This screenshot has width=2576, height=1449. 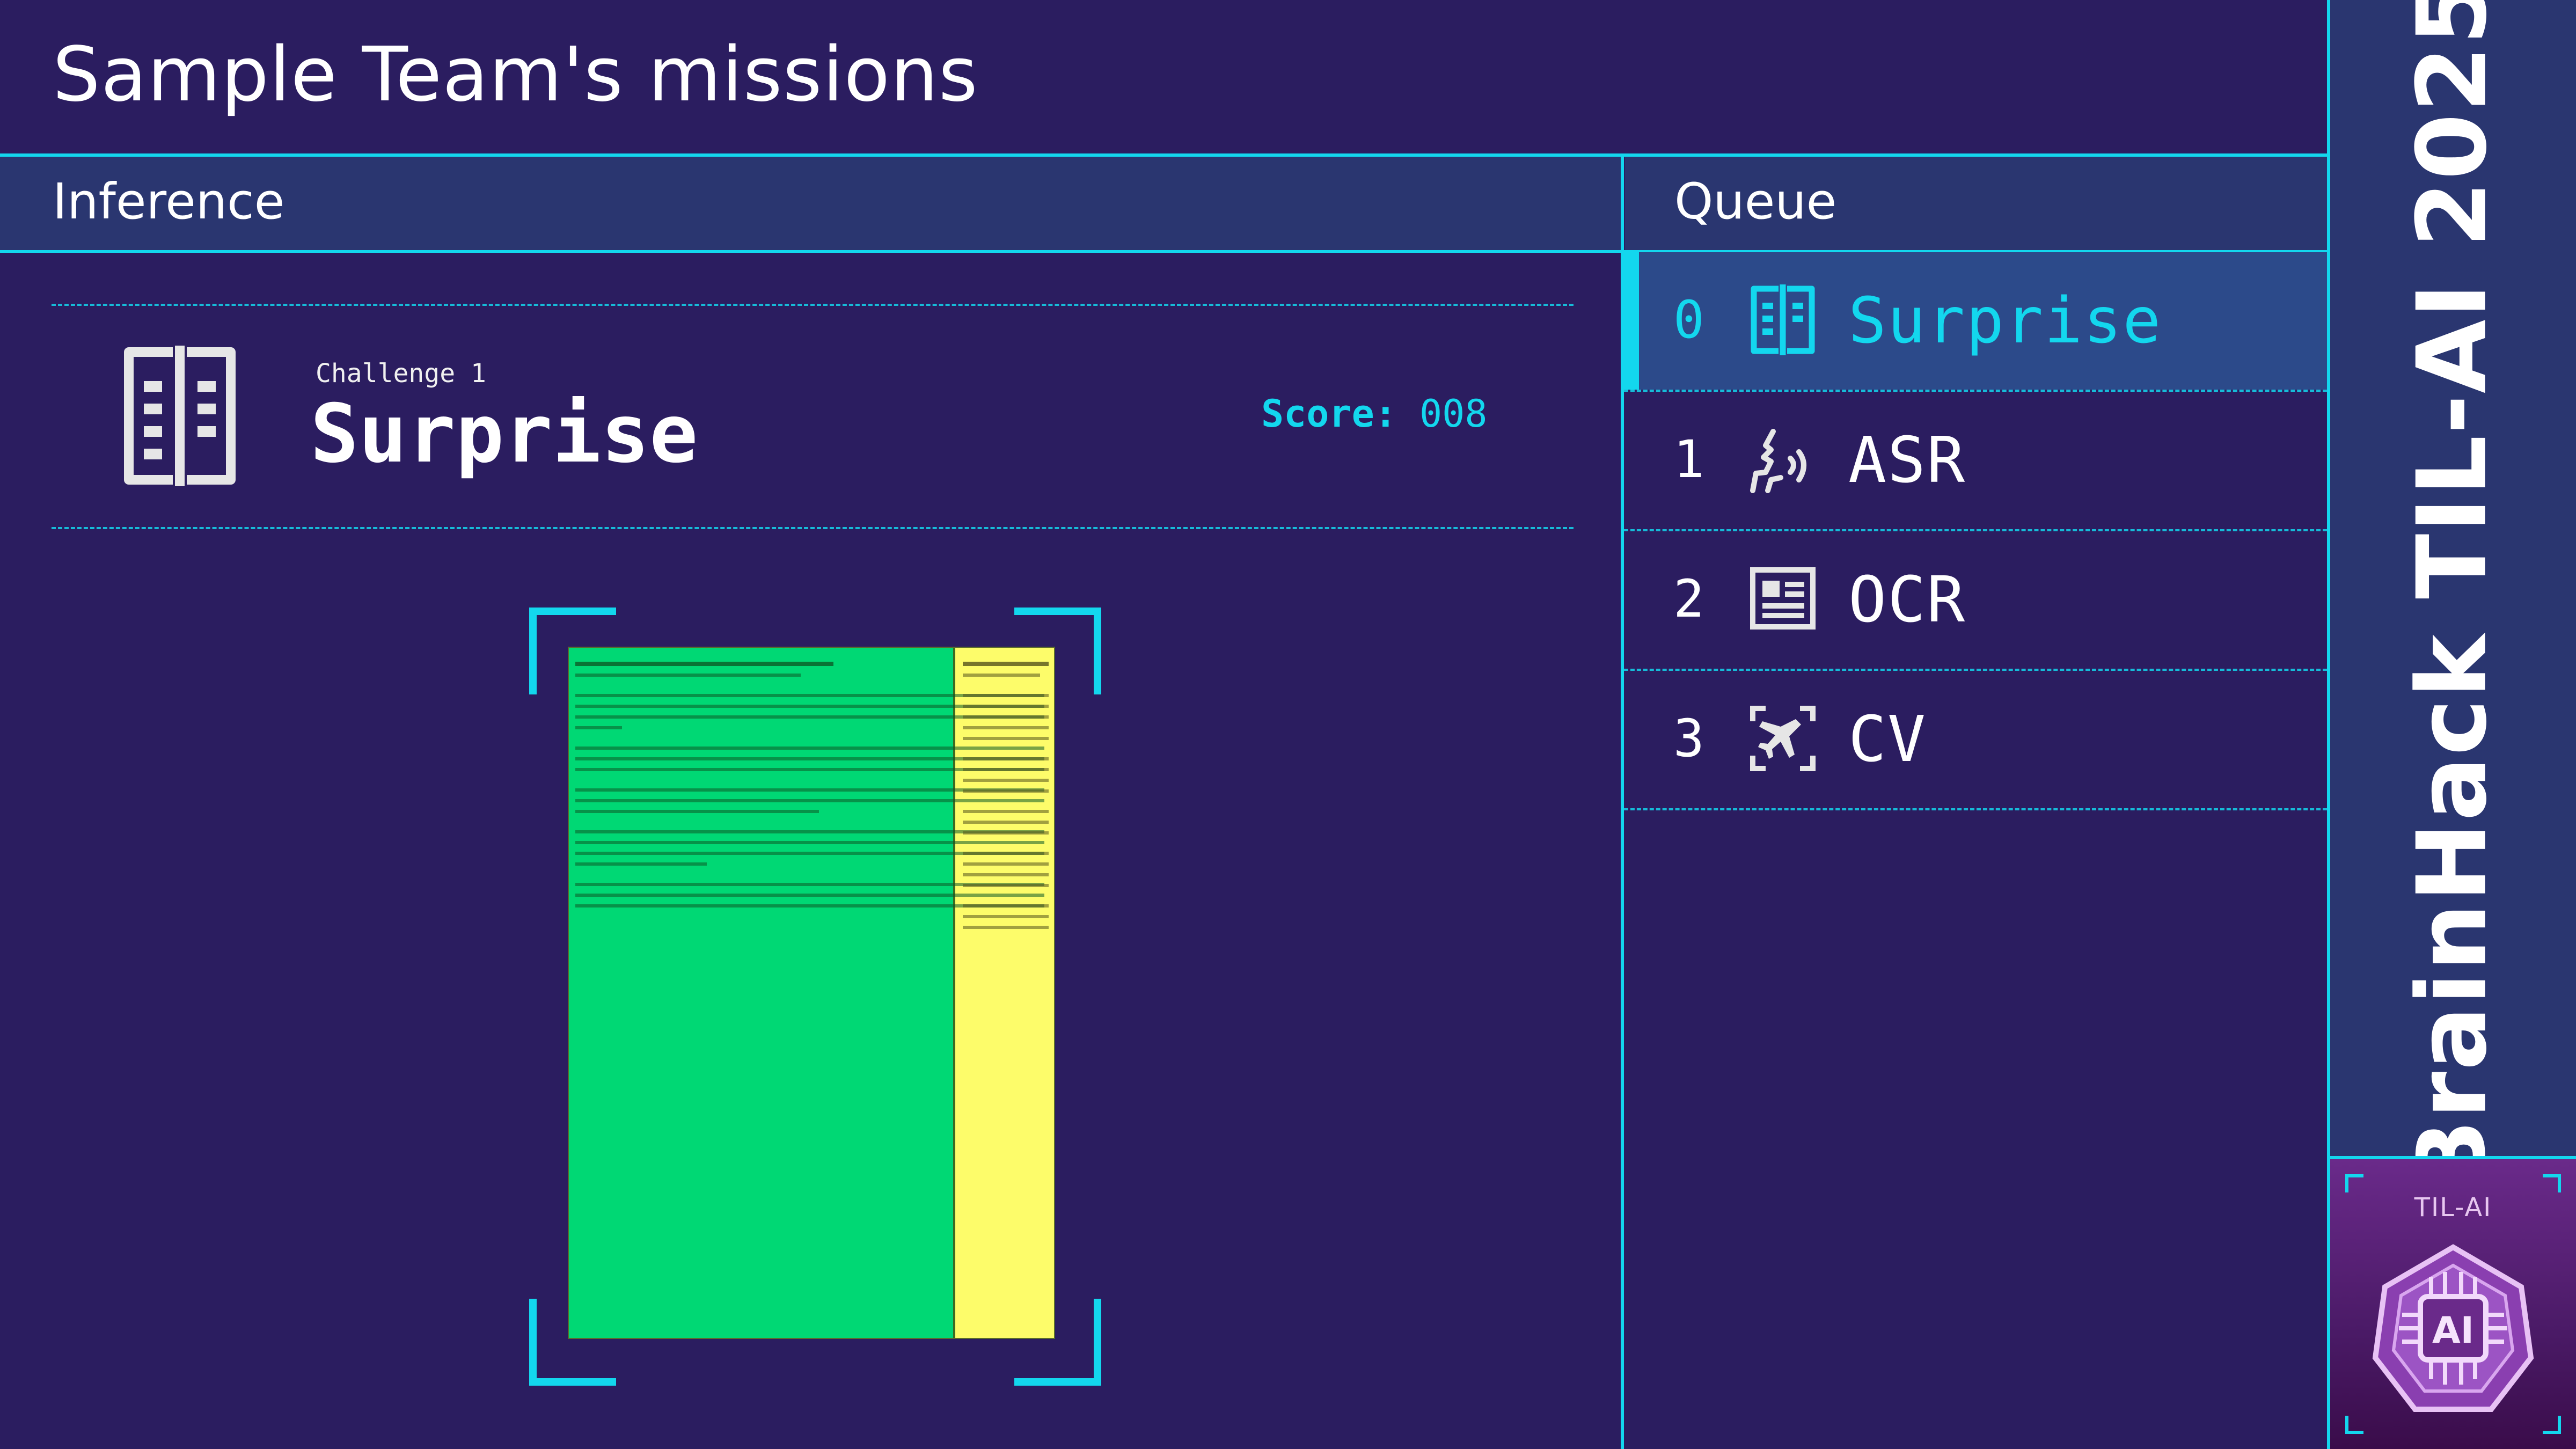 I want to click on document-right-column-lines, so click(x=1006, y=799).